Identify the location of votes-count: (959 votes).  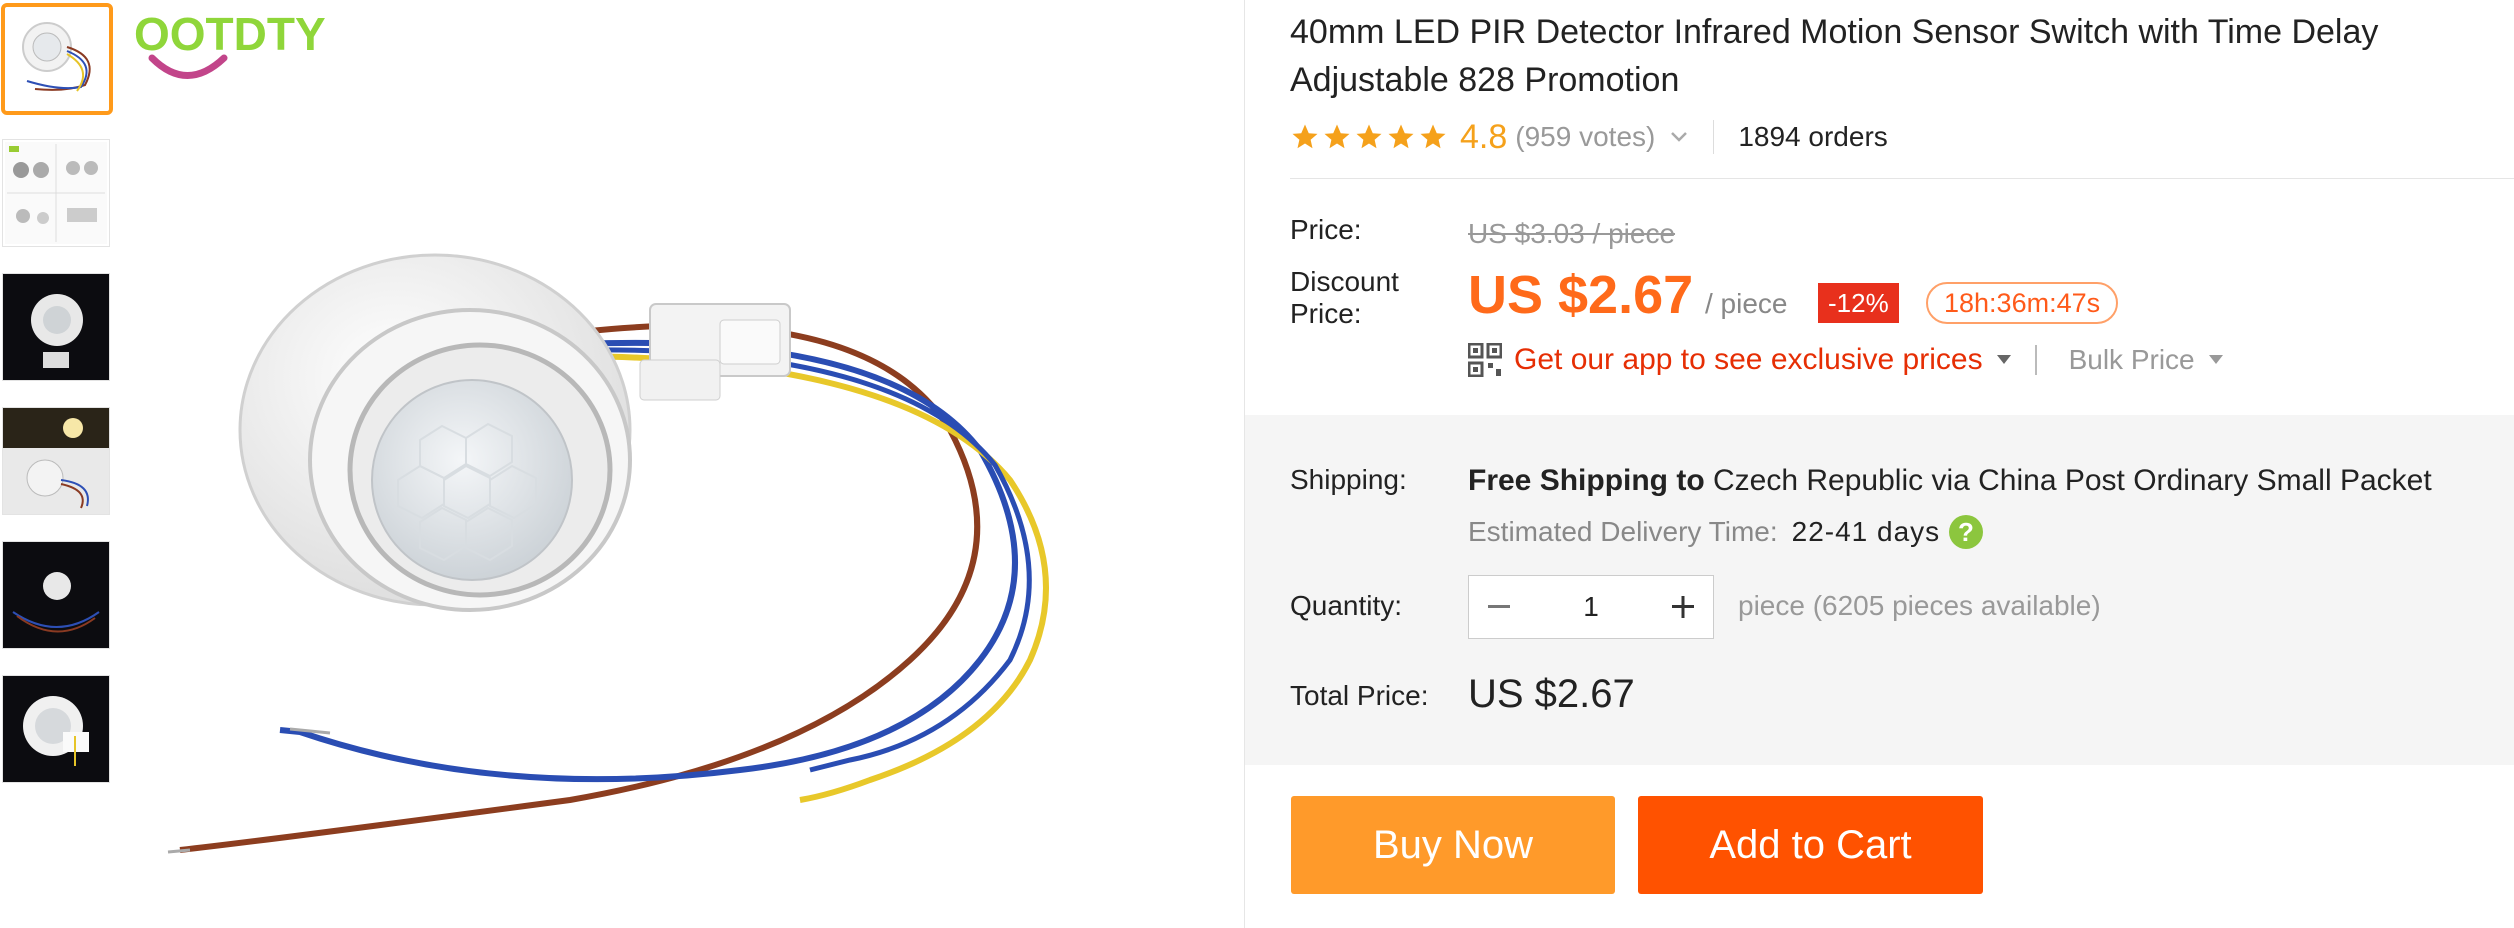
(1585, 137).